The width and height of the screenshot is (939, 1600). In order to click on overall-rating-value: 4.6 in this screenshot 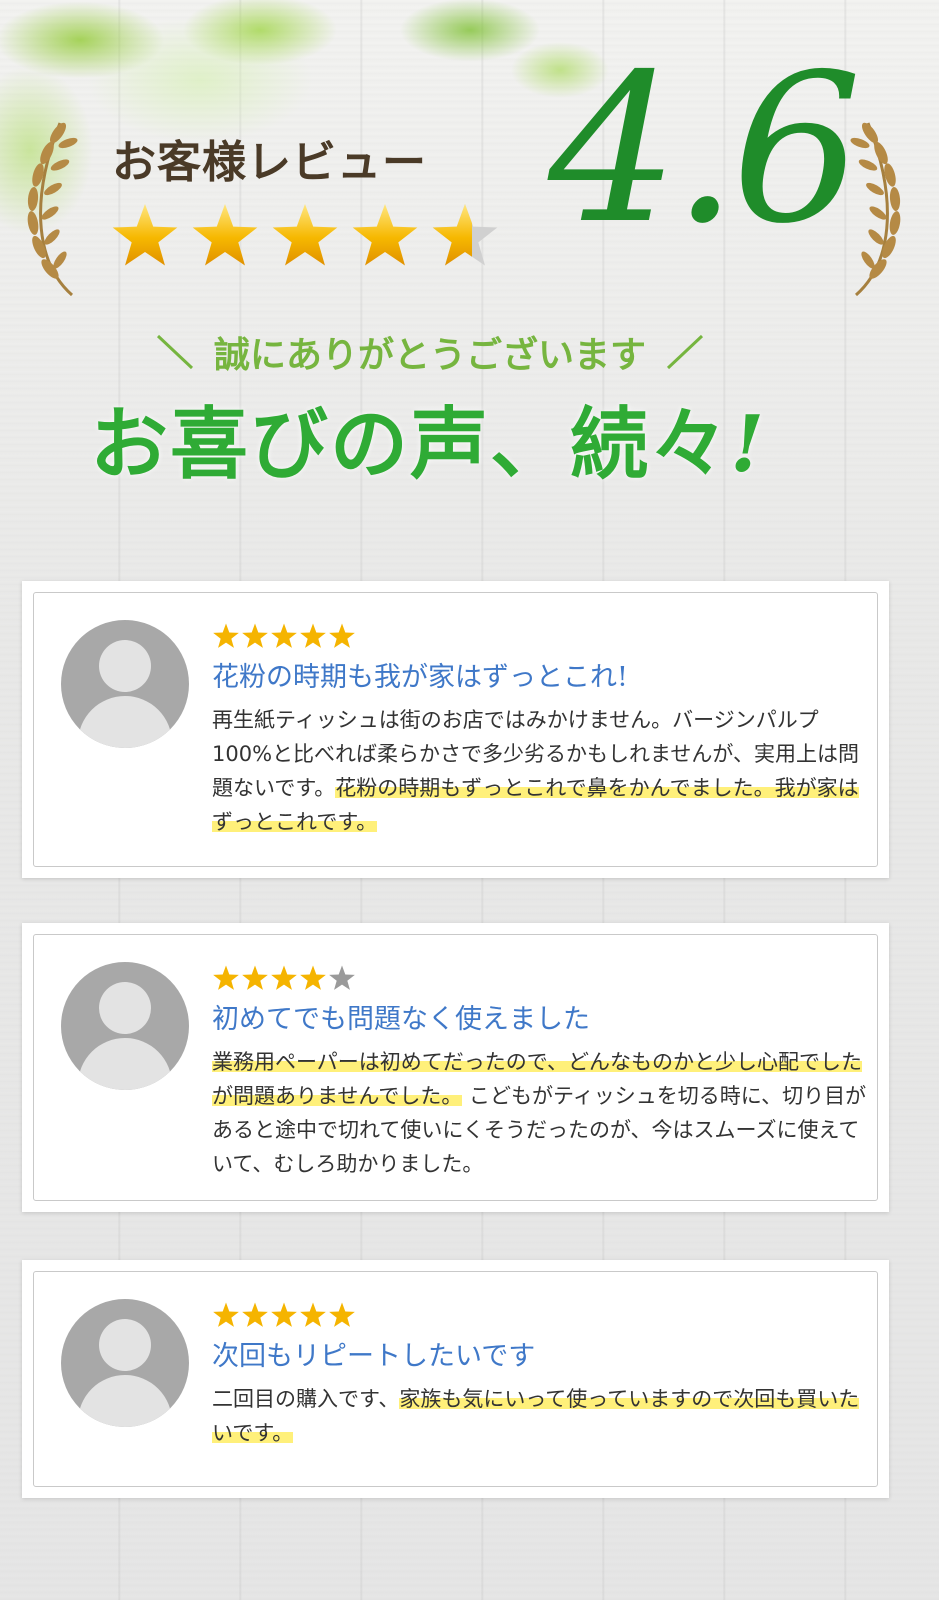, I will do `click(705, 150)`.